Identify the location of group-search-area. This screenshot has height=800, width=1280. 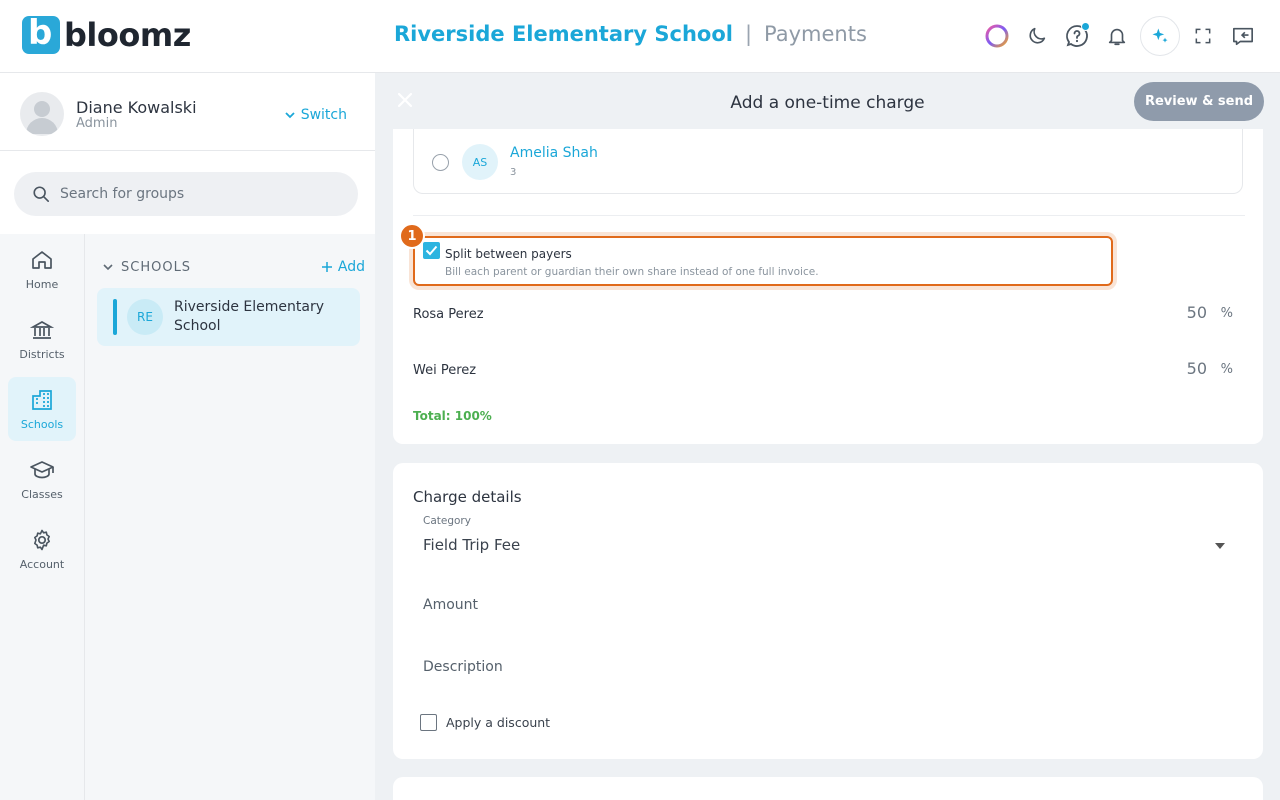
(187, 192).